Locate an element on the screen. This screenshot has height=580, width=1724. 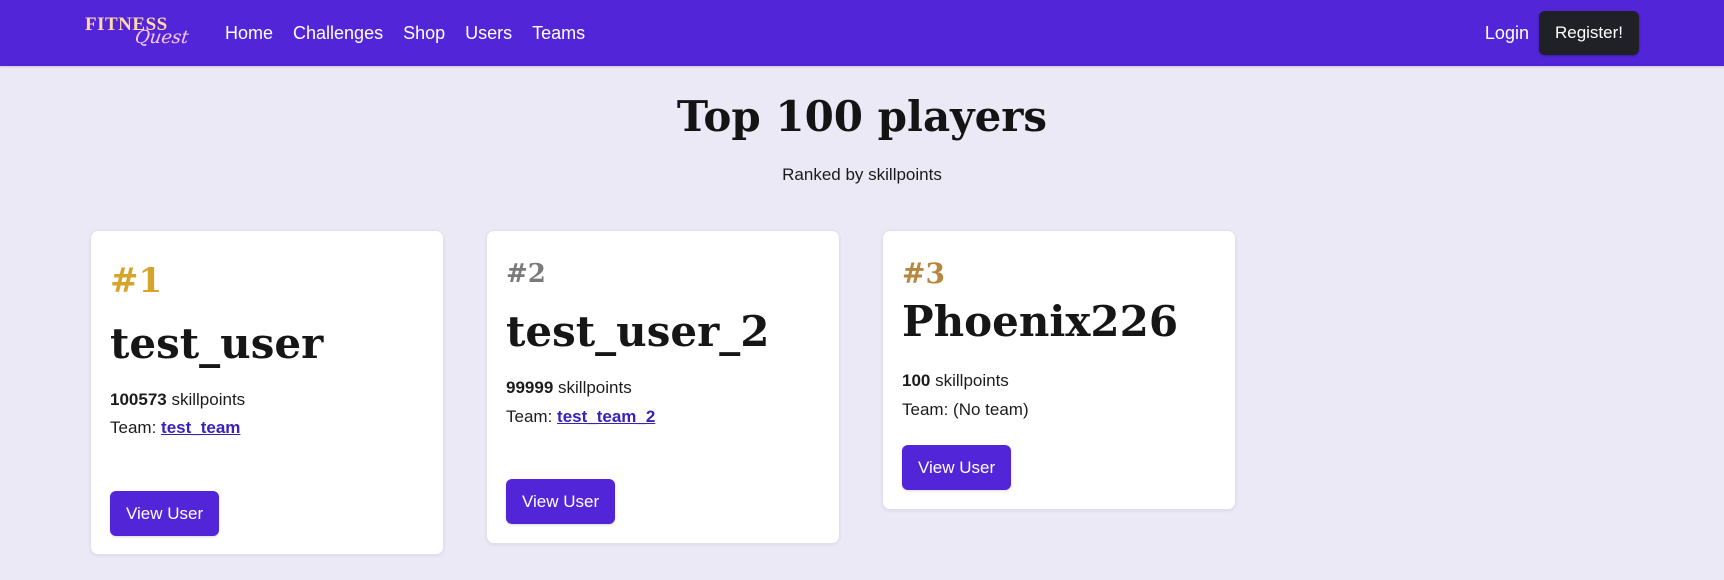
player-name: Phoenix226 is located at coordinates (1040, 321).